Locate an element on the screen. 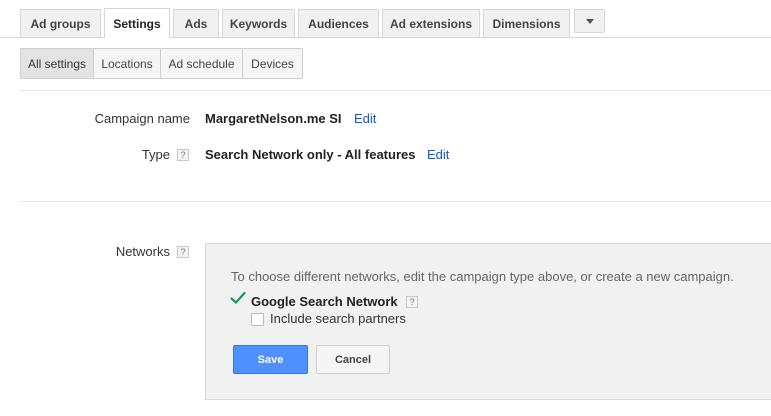 Image resolution: width=771 pixels, height=416 pixels. subtab-devices: Devices is located at coordinates (272, 63).